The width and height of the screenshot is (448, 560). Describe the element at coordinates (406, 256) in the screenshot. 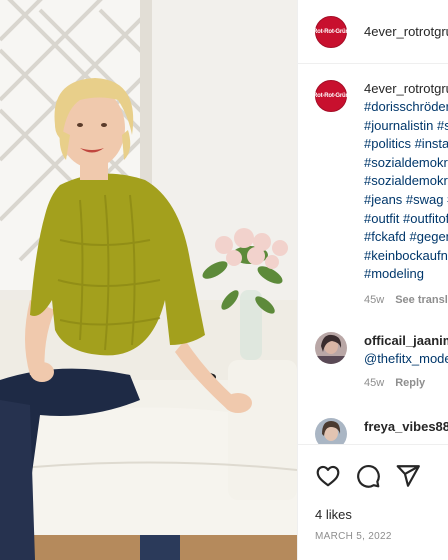

I see `hashtag: #keinbockaufnazis` at that location.